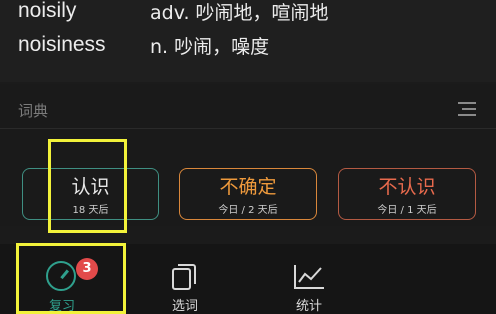 The width and height of the screenshot is (496, 314). What do you see at coordinates (47, 11) in the screenshot?
I see `word-text: noisily` at bounding box center [47, 11].